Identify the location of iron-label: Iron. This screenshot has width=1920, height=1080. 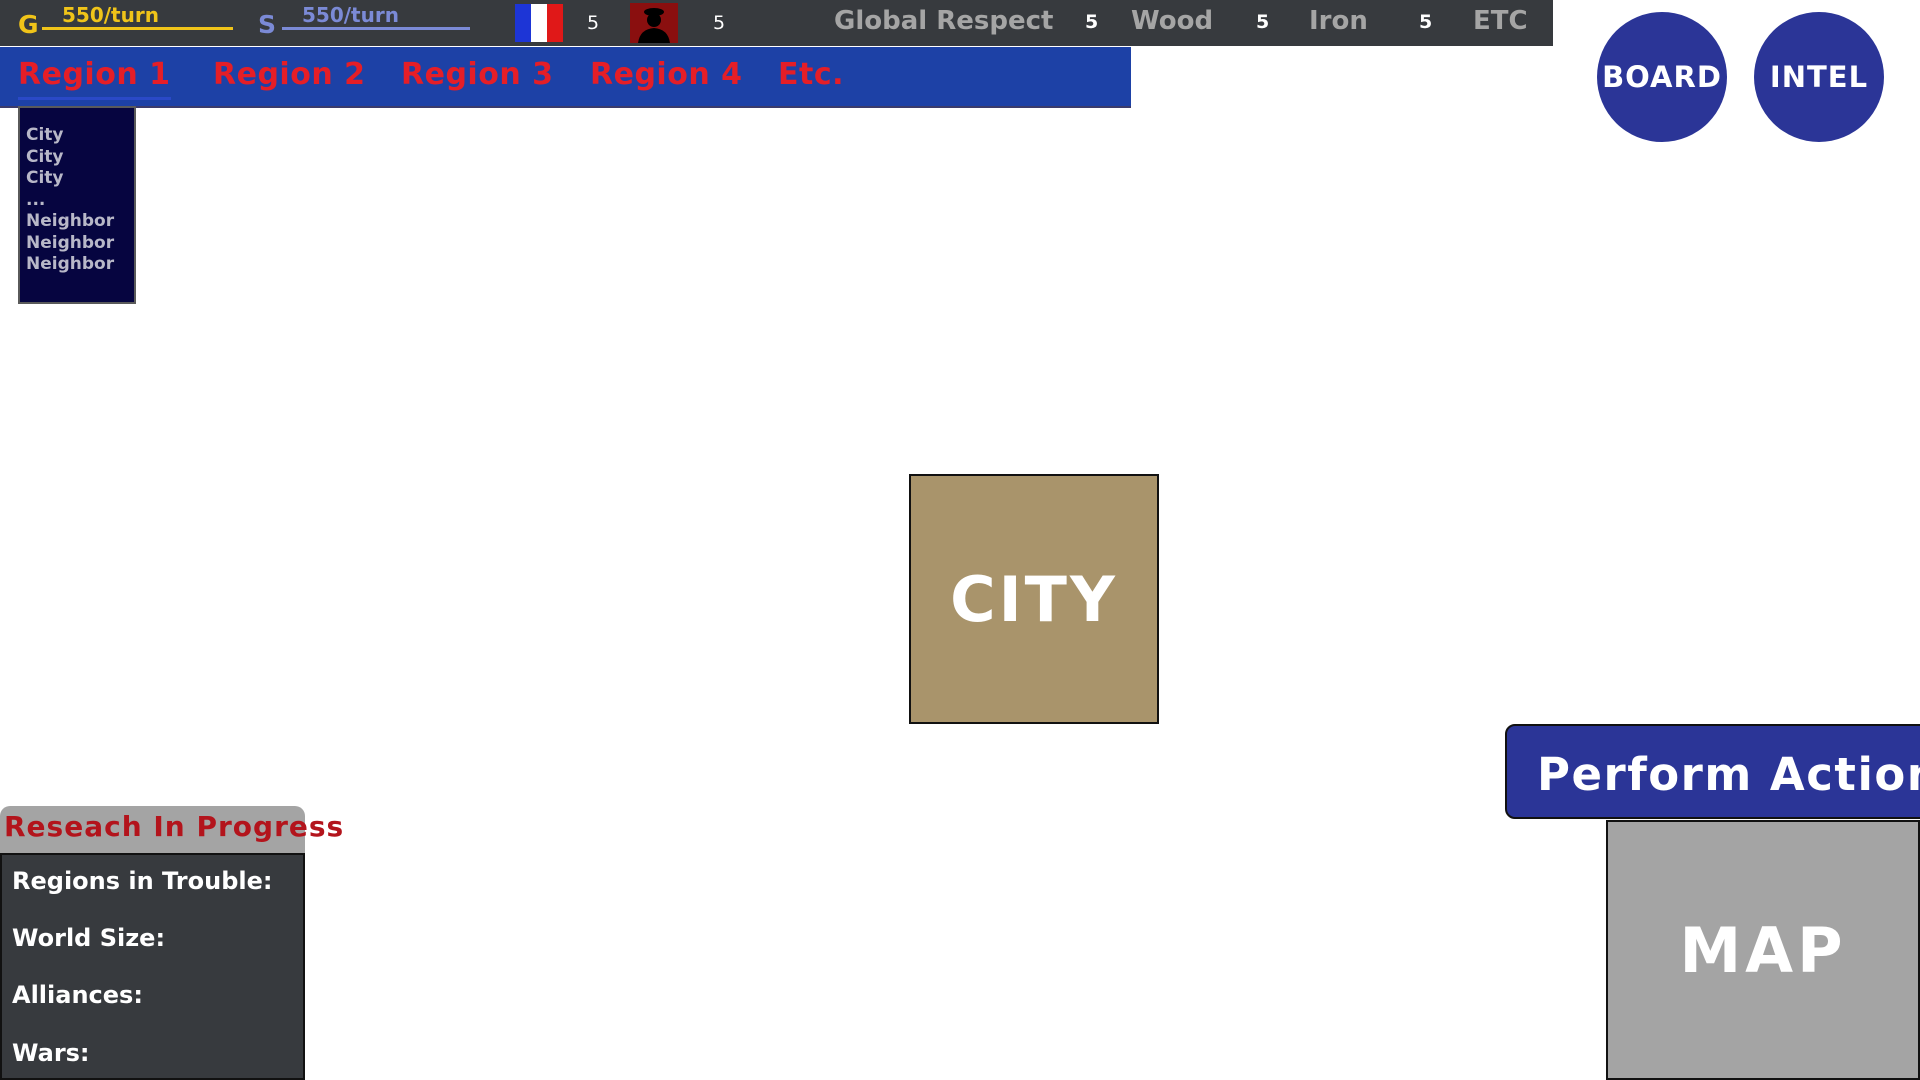
(1338, 21).